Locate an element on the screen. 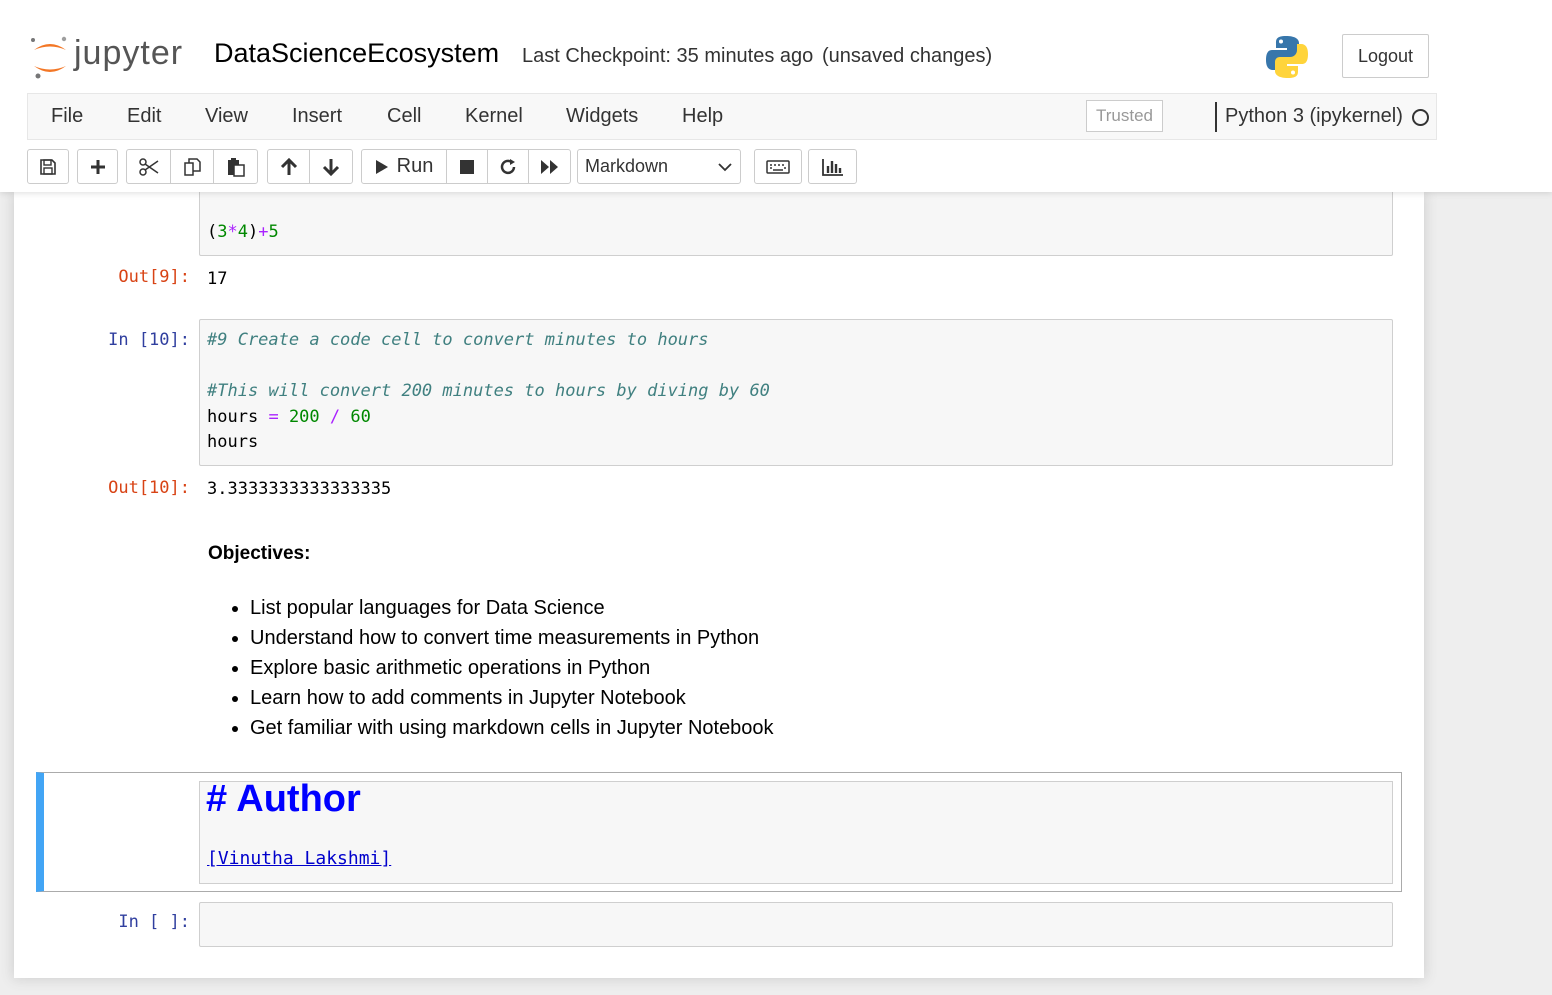 This screenshot has height=995, width=1552. menu-cell: Cell is located at coordinates (404, 116).